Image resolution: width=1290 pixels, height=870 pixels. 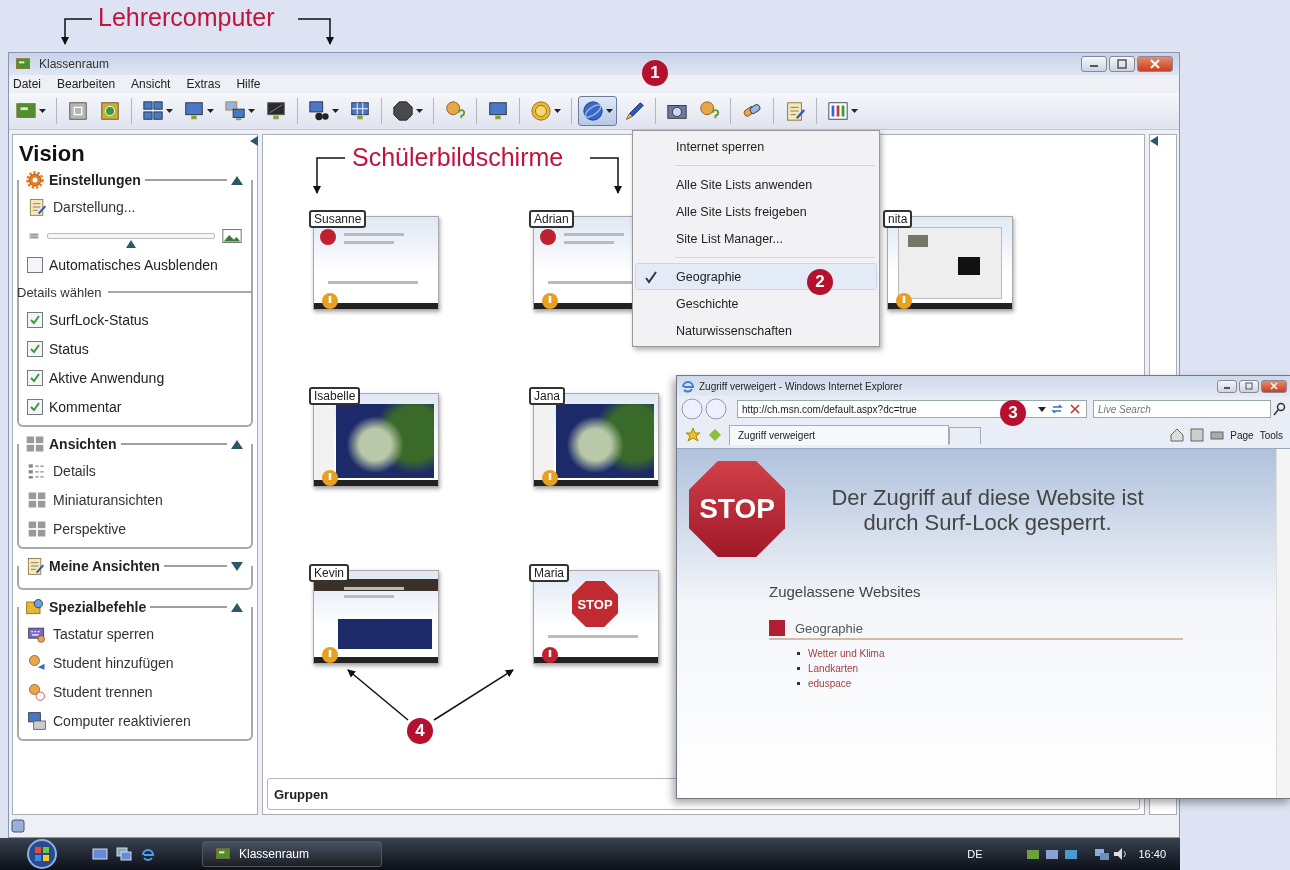 What do you see at coordinates (254, 141) in the screenshot?
I see `collapse-icon` at bounding box center [254, 141].